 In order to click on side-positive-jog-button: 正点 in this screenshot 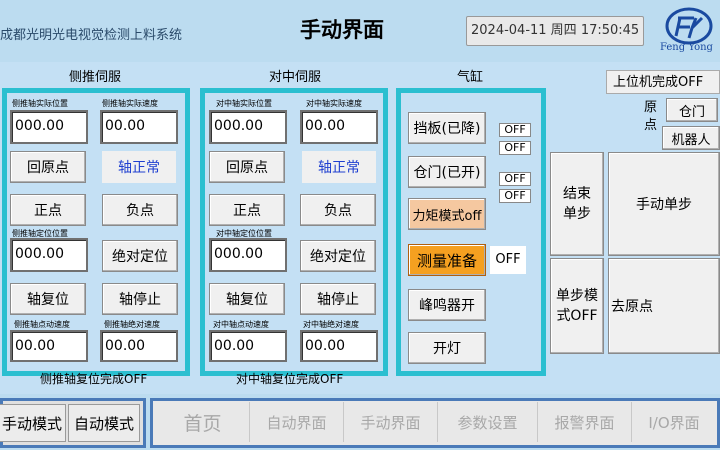, I will do `click(48, 210)`.